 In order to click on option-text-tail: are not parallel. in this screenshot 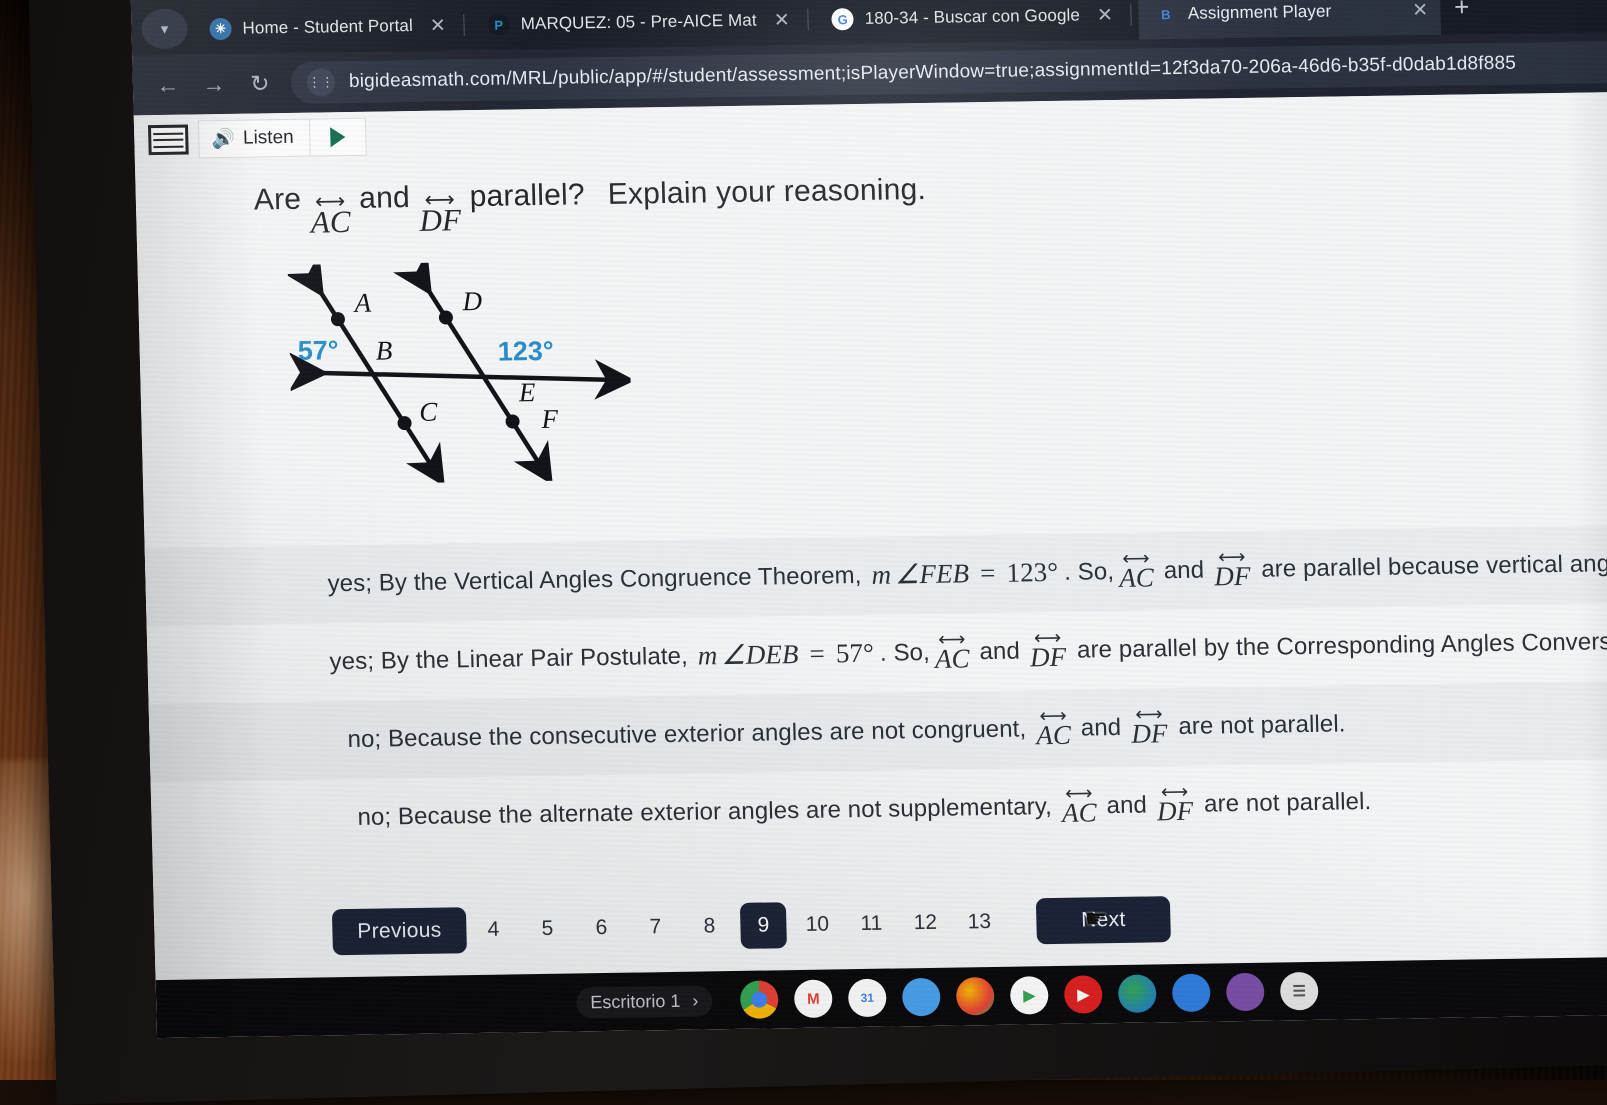, I will do `click(1287, 802)`.